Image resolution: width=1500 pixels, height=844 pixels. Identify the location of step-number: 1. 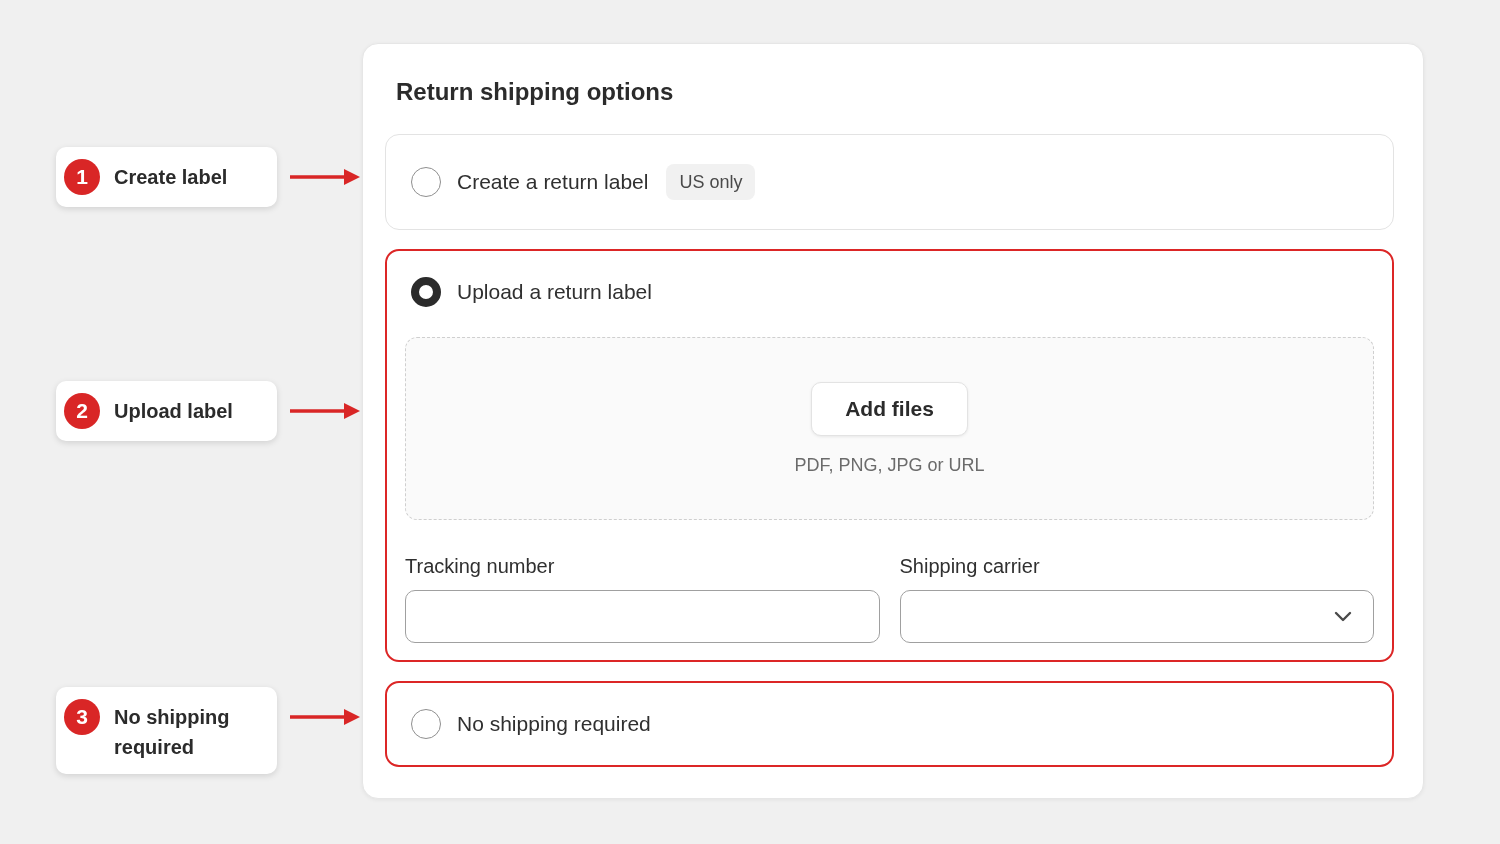
(82, 177).